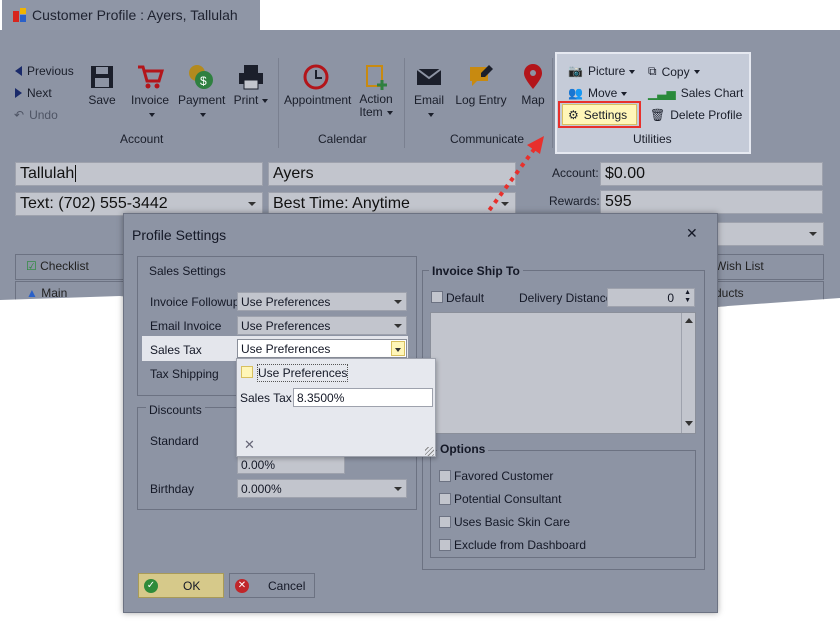 The height and width of the screenshot is (632, 840). Describe the element at coordinates (322, 348) in the screenshot. I see `sales-tax-select: Use Preferences` at that location.